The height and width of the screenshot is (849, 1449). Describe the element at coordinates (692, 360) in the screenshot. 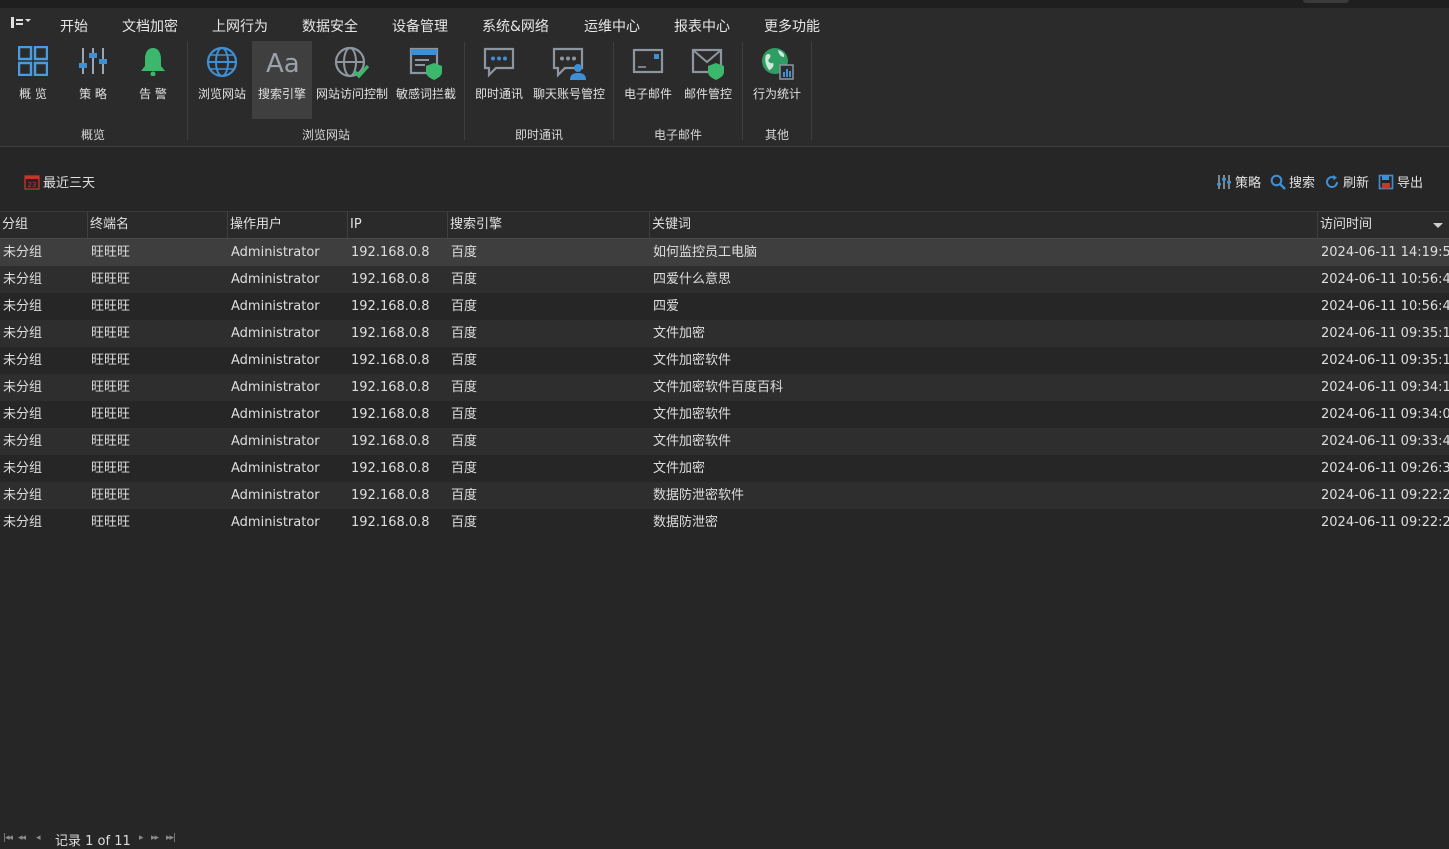

I see `cell-keyword: 文件加密软件` at that location.